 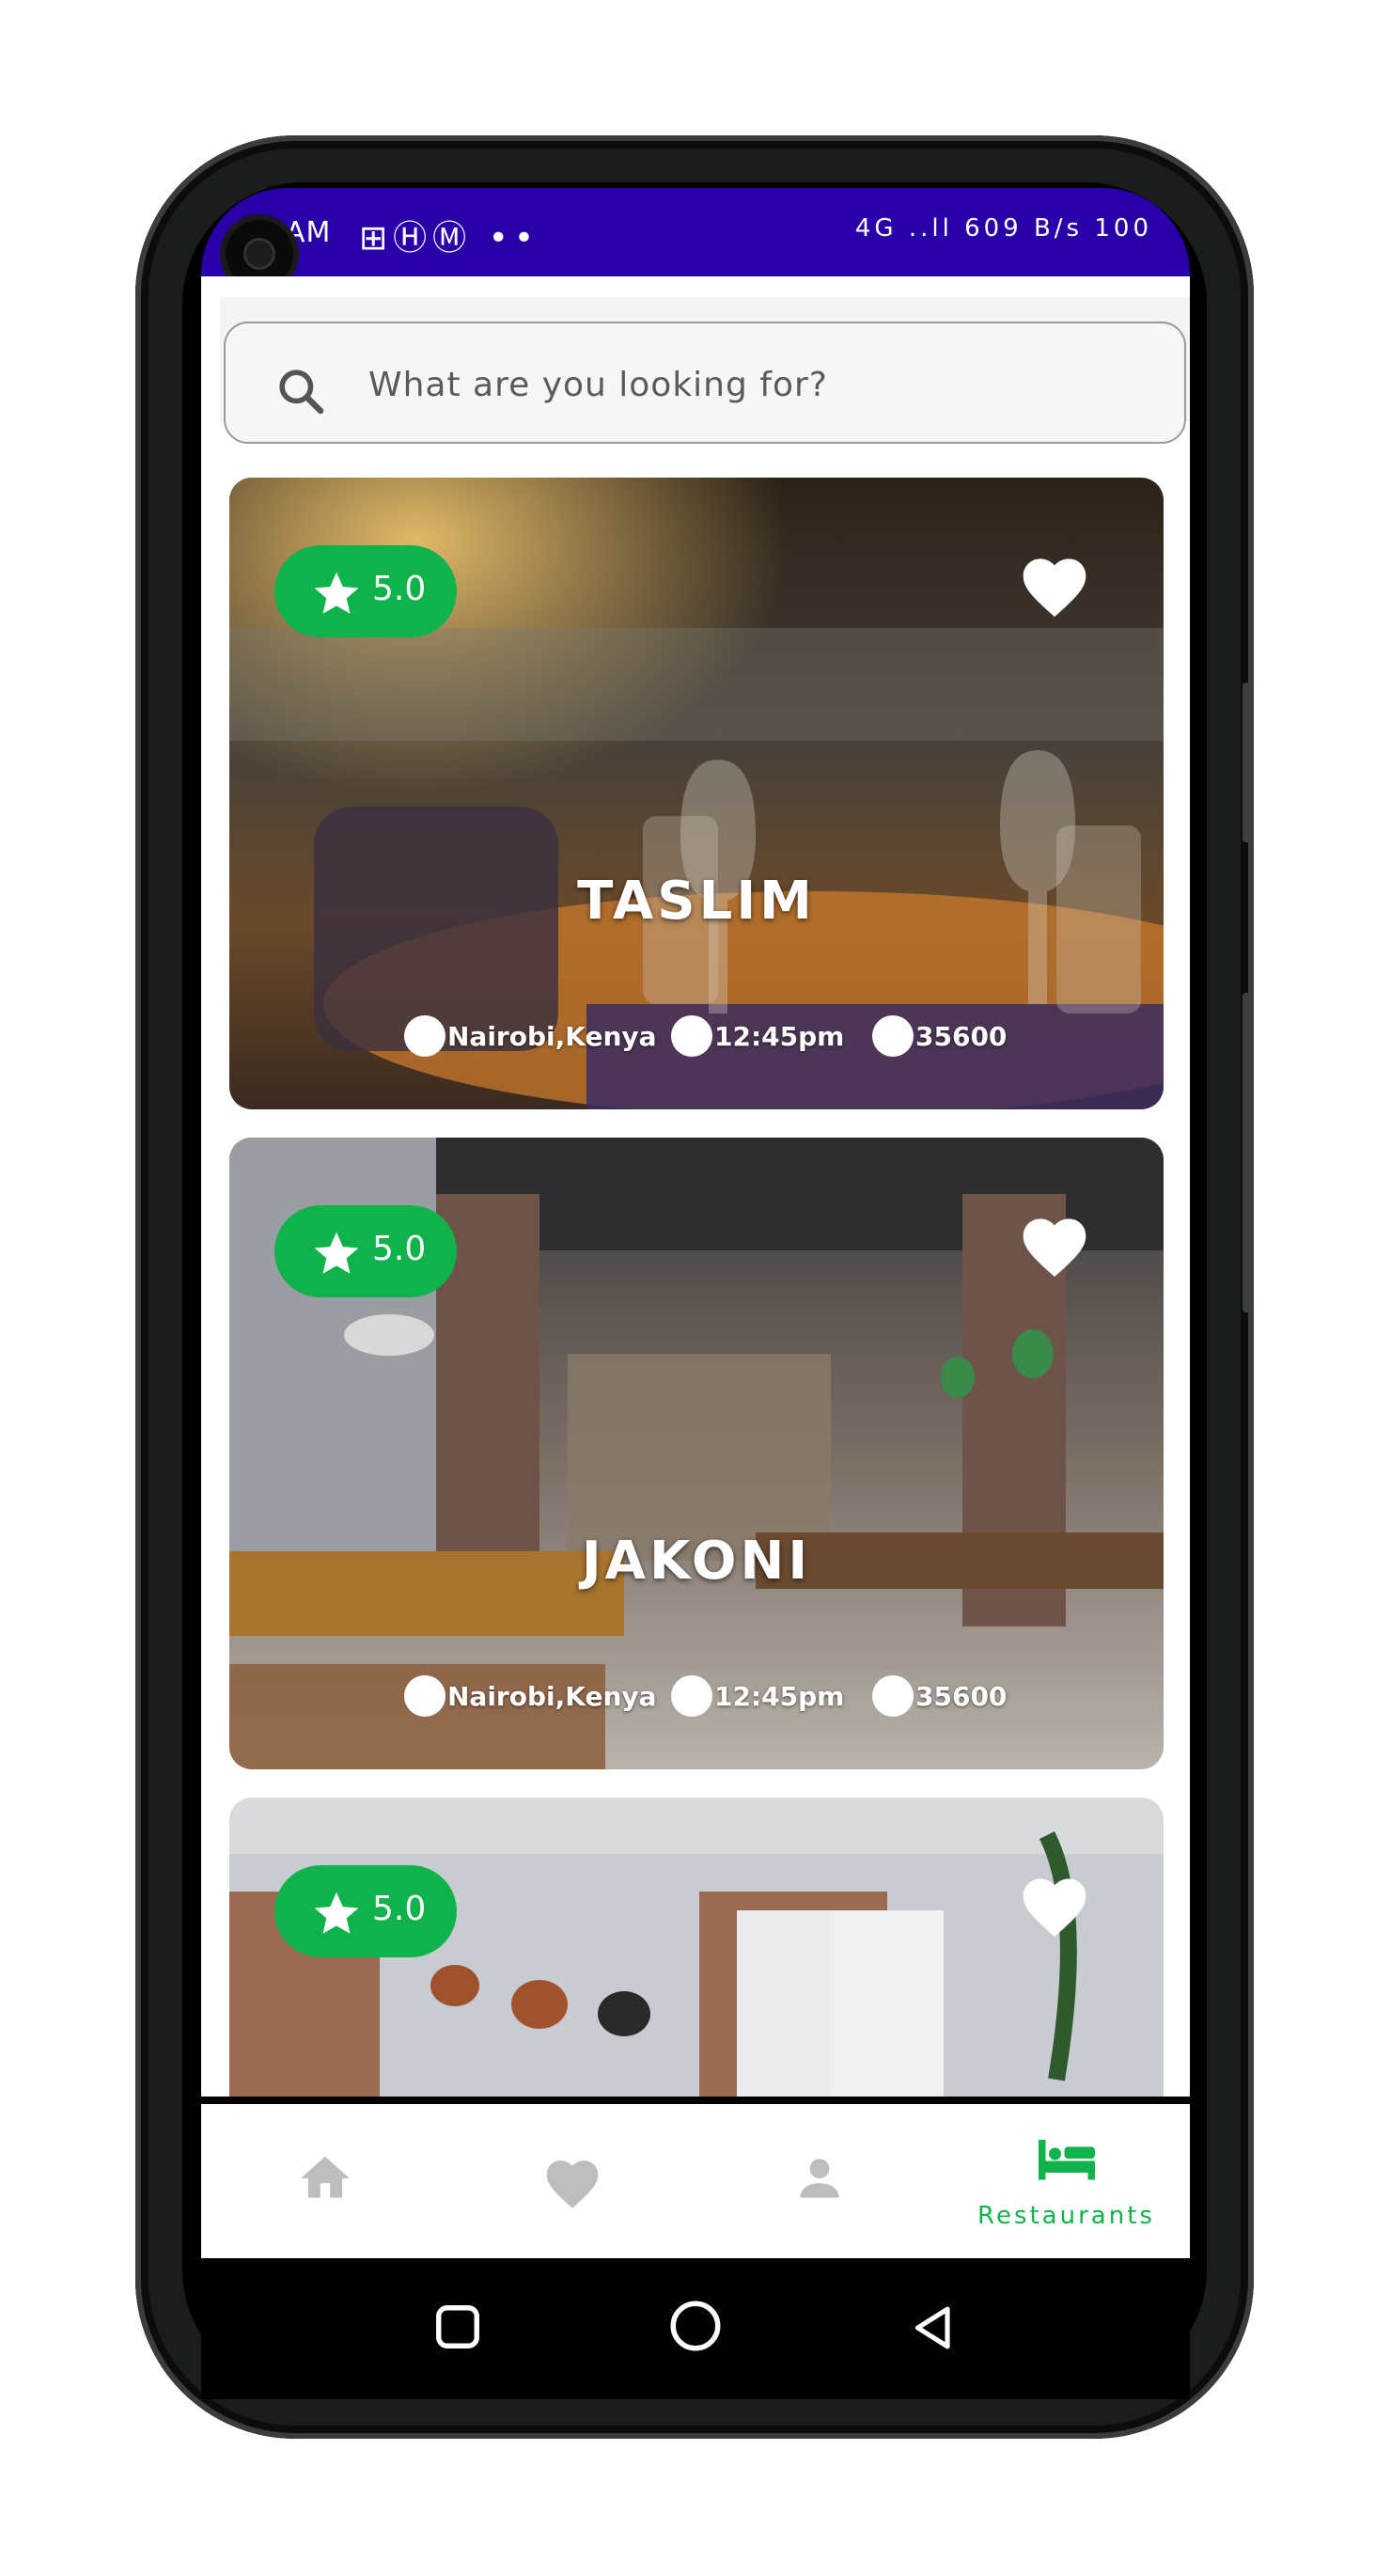 I want to click on notification-icons: ⊞ⒽⓂ ••, so click(x=449, y=239).